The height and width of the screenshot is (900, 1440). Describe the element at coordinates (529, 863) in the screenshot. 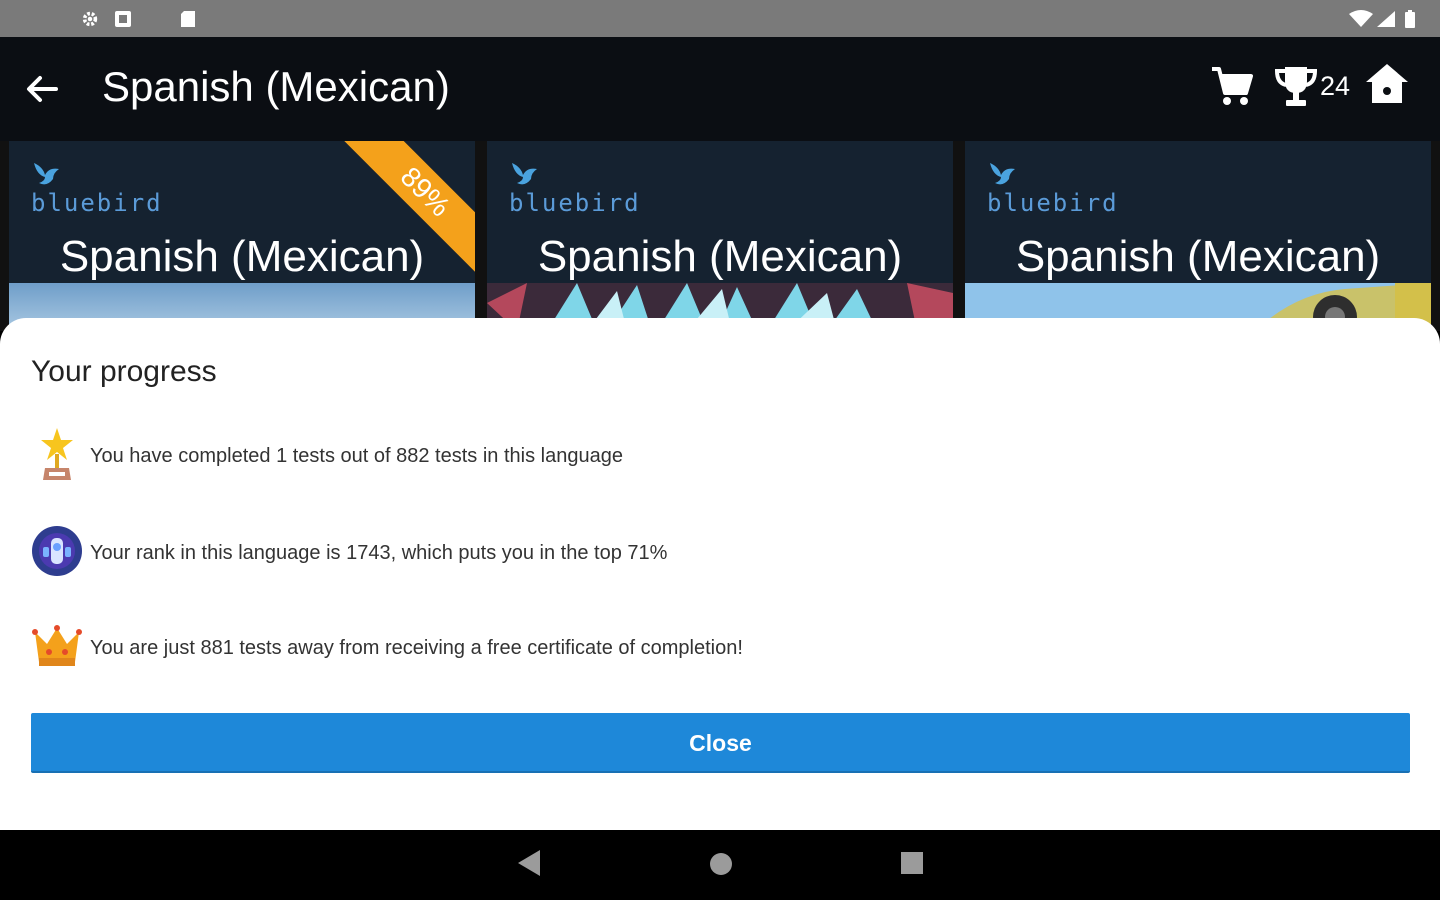

I see `nav-back-icon` at that location.